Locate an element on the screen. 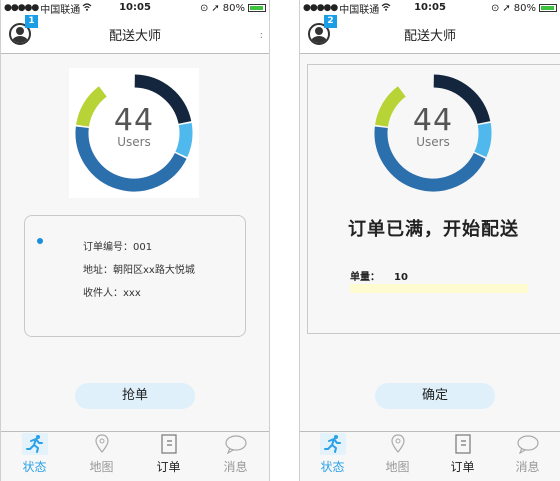 The width and height of the screenshot is (560, 481). nav-bar: 1 配送大师 : is located at coordinates (135, 34).